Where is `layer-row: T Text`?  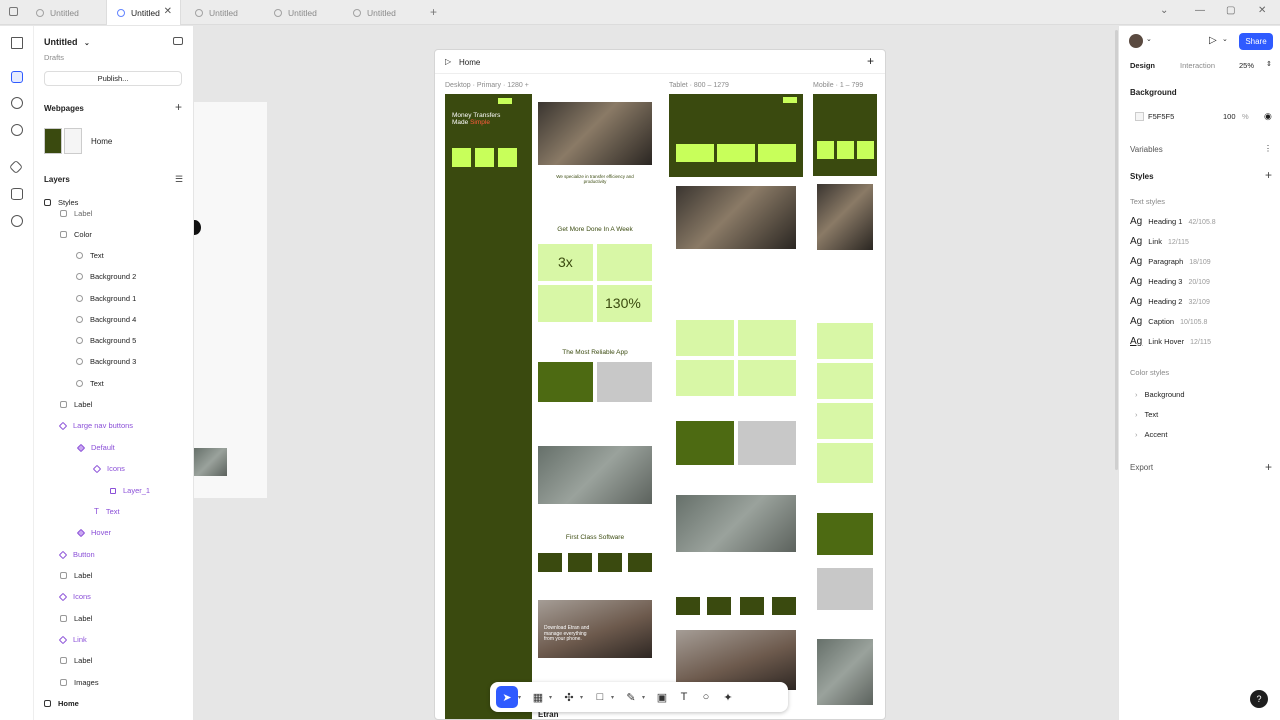
layer-row: T Text is located at coordinates (107, 511).